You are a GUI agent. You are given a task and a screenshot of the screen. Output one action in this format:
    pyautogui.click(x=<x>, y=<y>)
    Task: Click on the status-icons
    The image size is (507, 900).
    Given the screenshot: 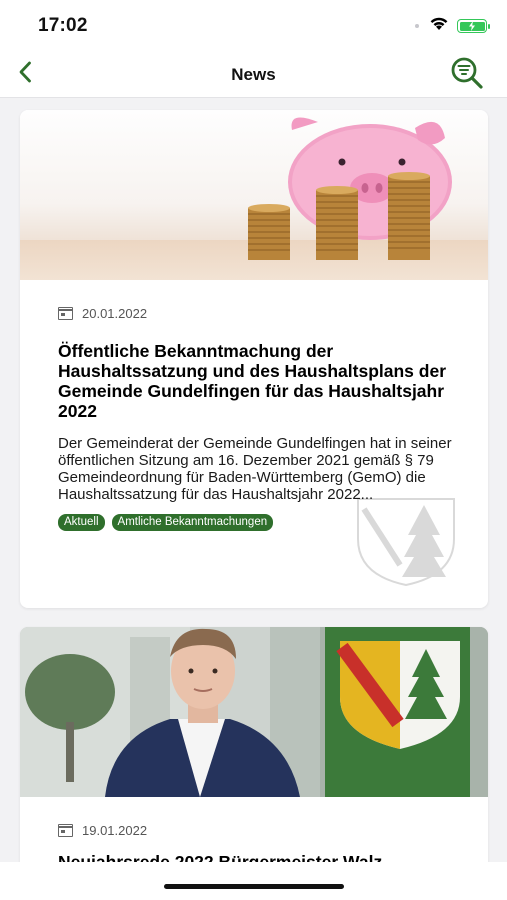 What is the action you would take?
    pyautogui.click(x=451, y=26)
    